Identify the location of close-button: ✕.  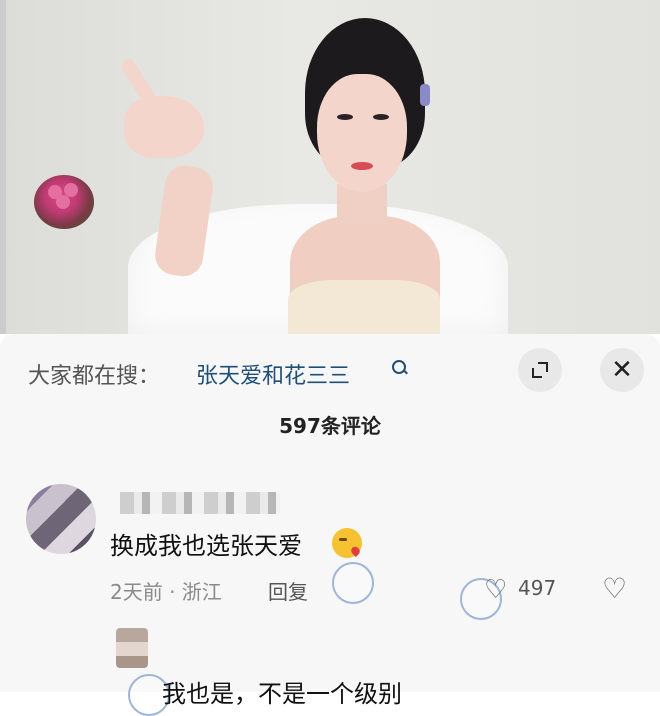
(622, 370).